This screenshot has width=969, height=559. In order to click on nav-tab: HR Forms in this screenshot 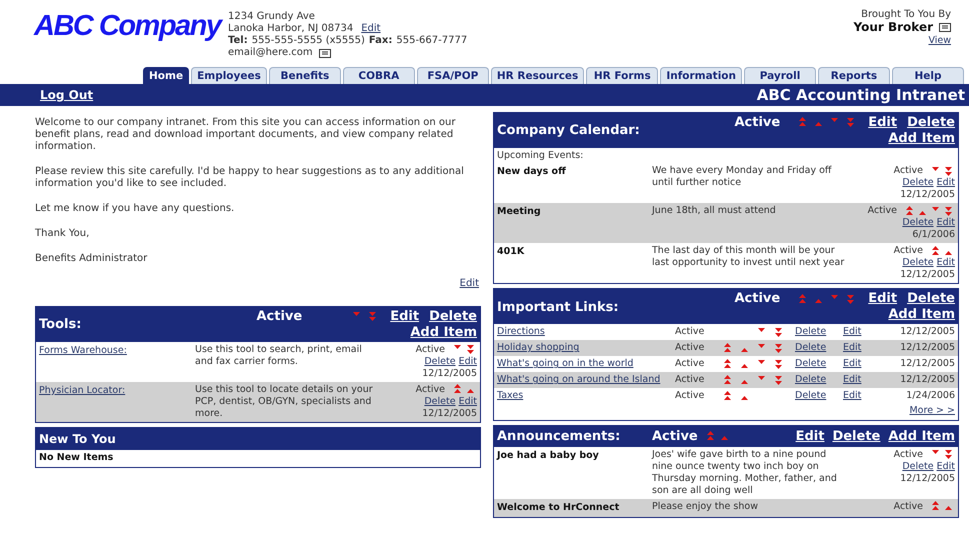, I will do `click(622, 75)`.